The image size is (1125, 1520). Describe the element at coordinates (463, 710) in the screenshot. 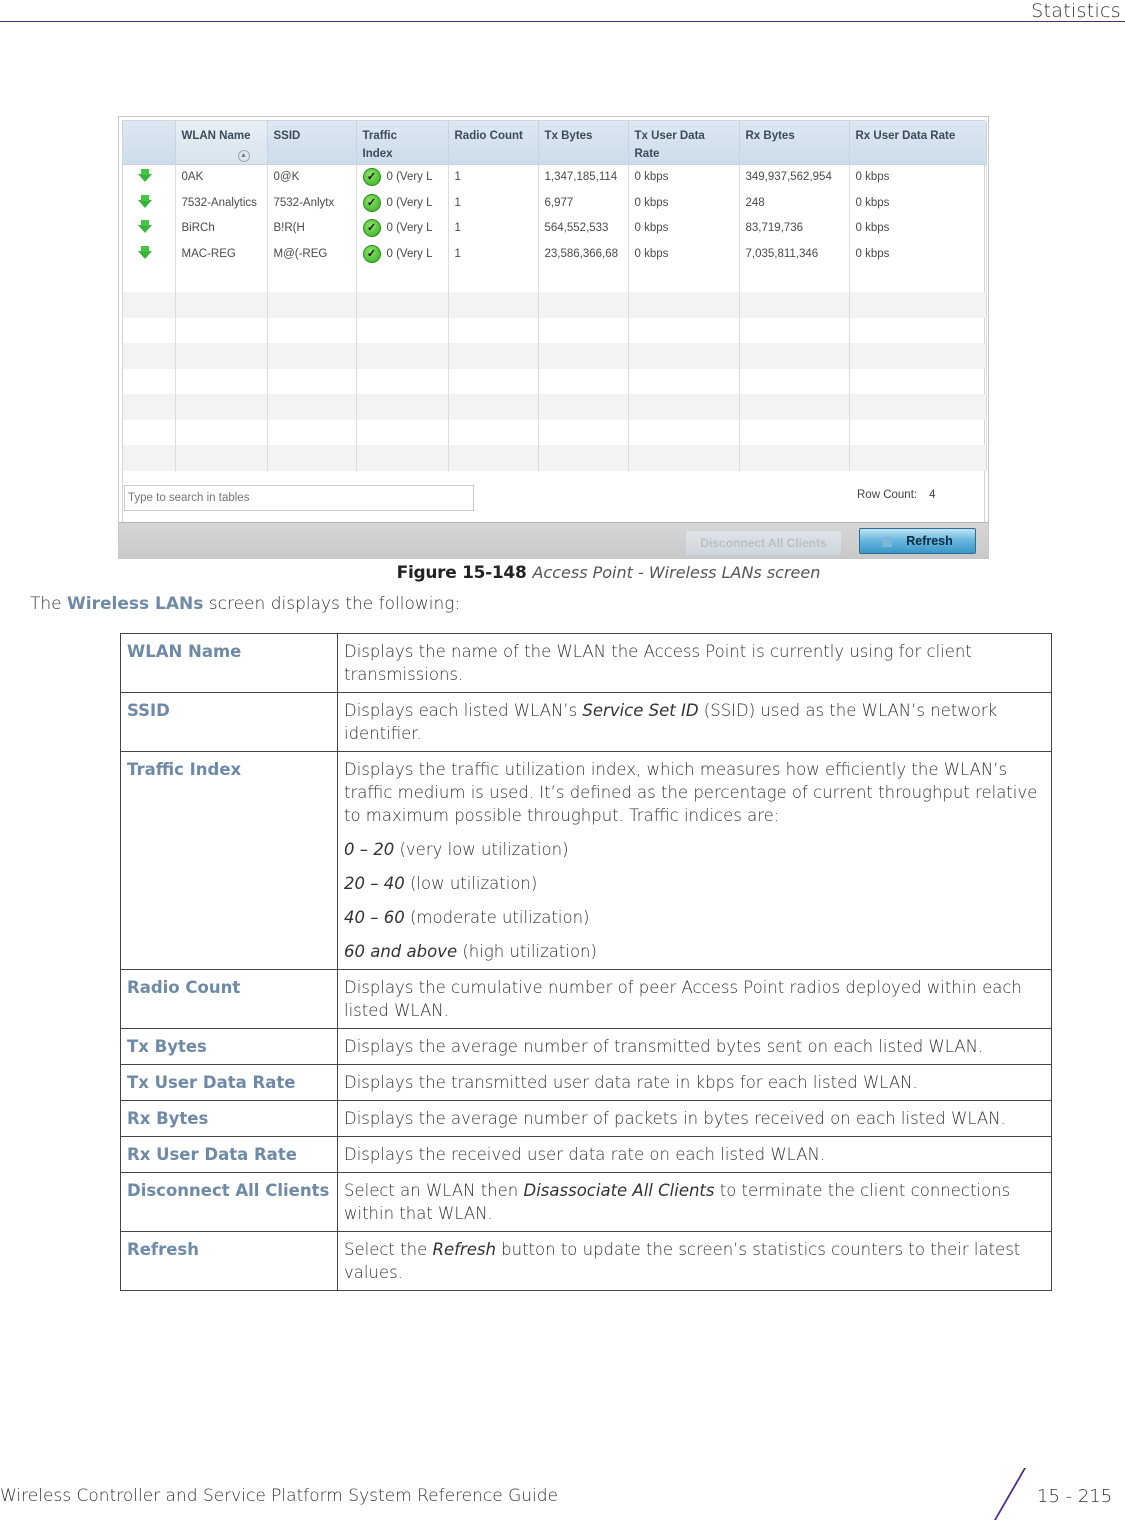

I see `text-run: Displays each listed WLAN’s` at that location.